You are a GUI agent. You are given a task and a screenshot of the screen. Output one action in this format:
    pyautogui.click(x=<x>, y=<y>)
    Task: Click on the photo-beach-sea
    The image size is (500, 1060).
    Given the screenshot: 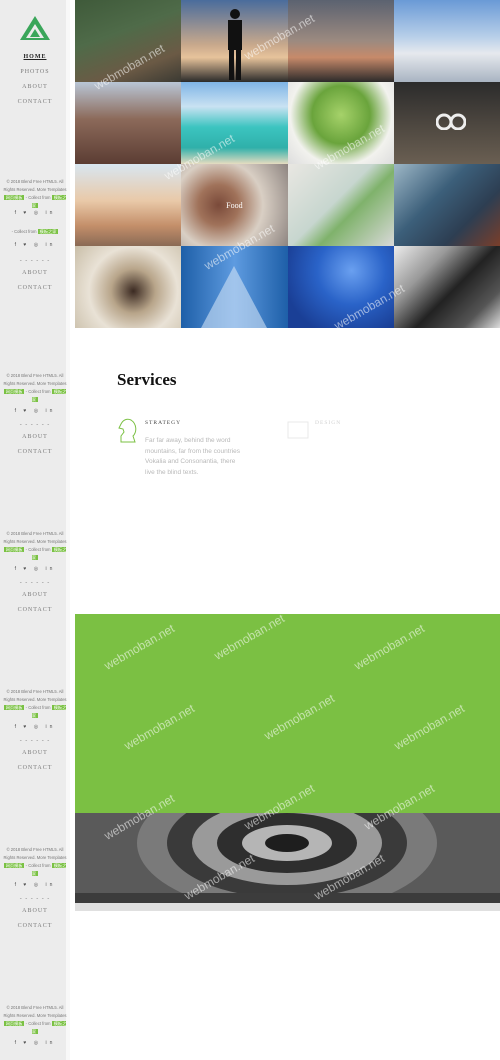 What is the action you would take?
    pyautogui.click(x=234, y=123)
    